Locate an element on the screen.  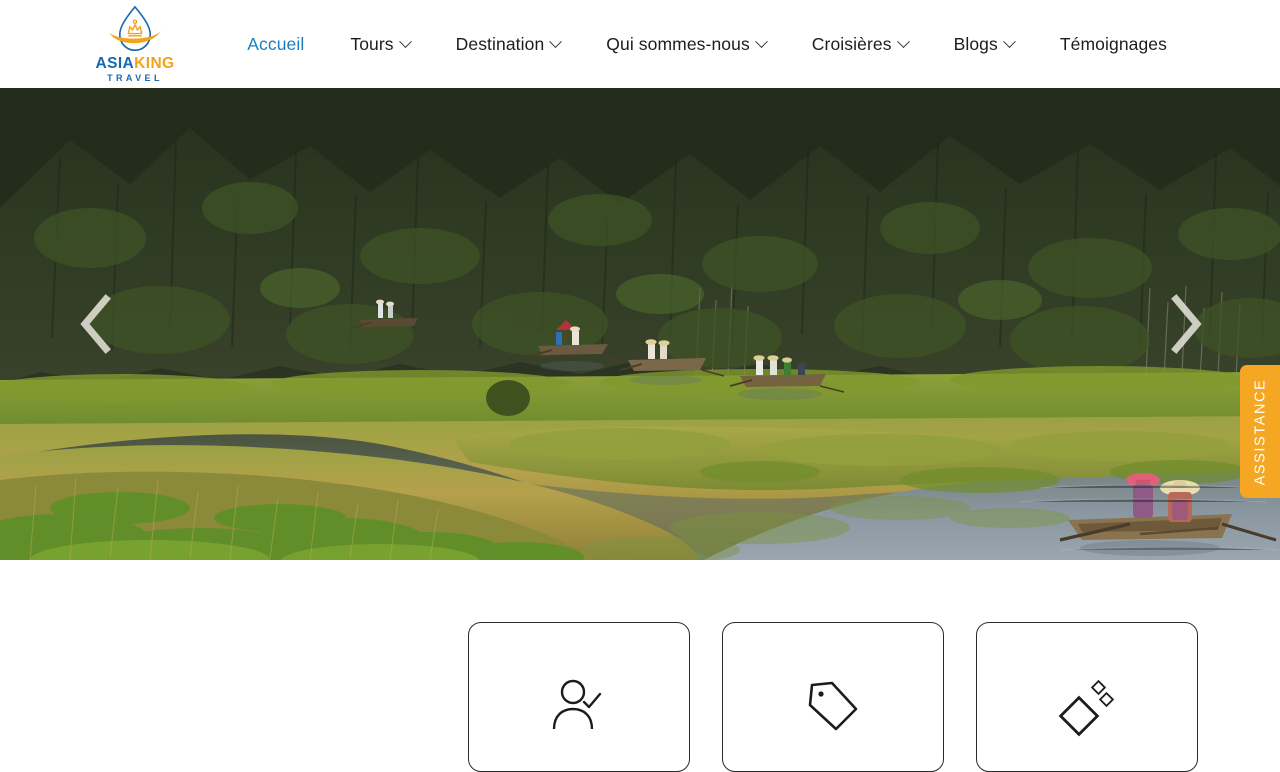
nav-item-blogs: Blogs is located at coordinates (984, 44).